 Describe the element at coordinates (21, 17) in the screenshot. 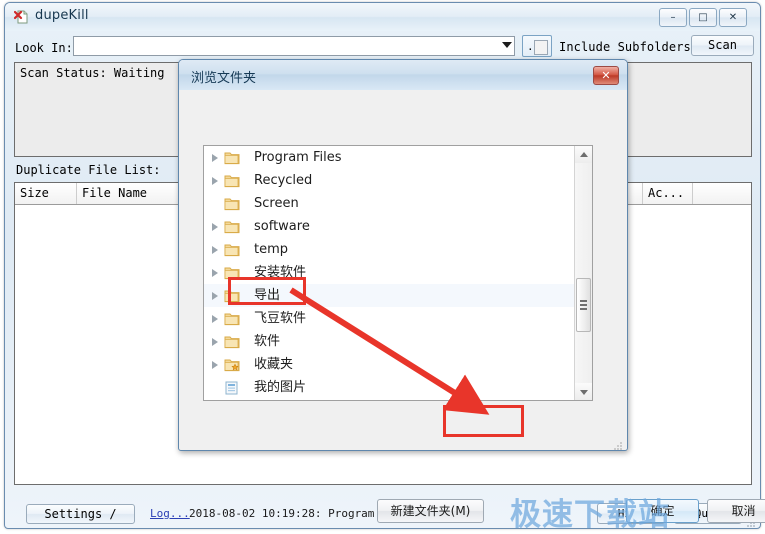

I see `app-document-x-icon` at that location.